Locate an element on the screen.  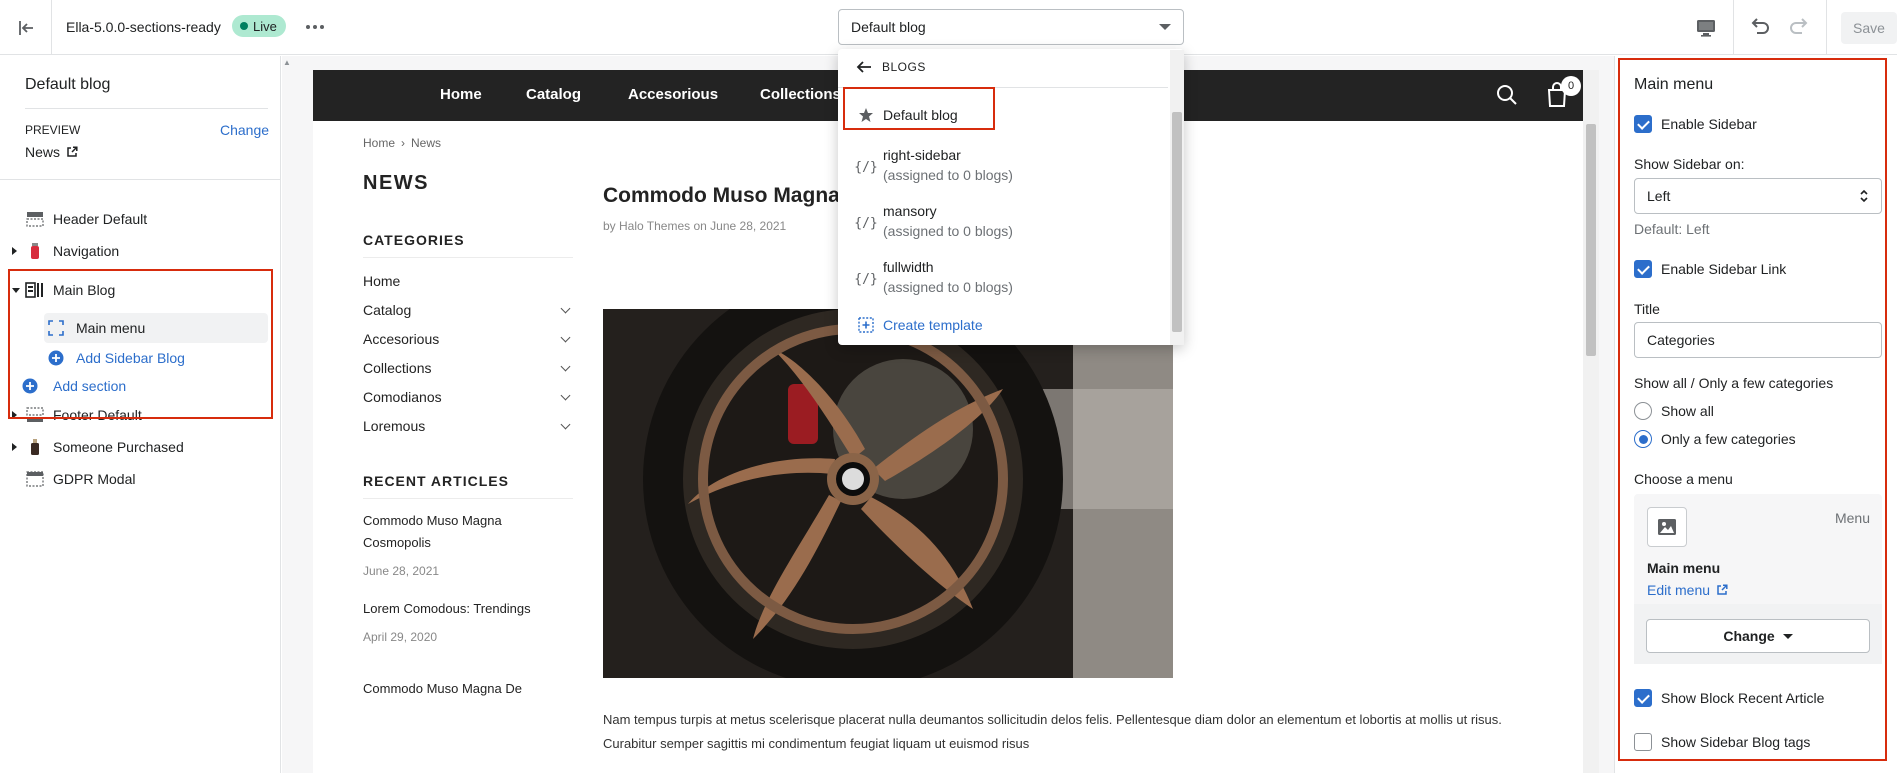
category-label: Accesorious is located at coordinates (401, 339).